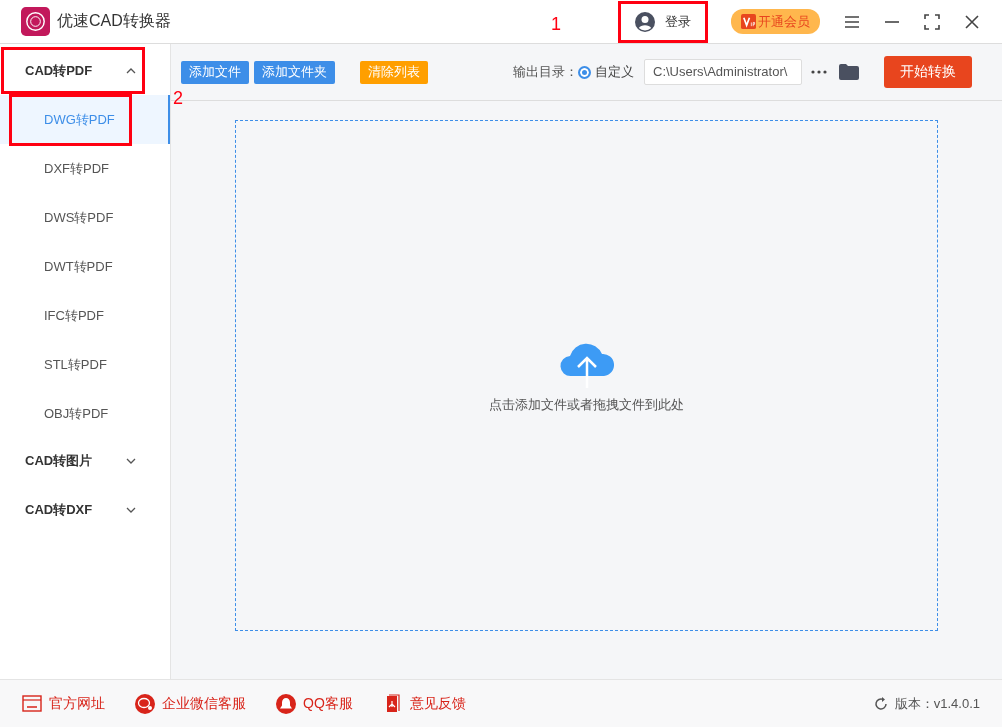 This screenshot has height=727, width=1002. What do you see at coordinates (85, 168) in the screenshot?
I see `sidebar-item: DXF转PDF` at bounding box center [85, 168].